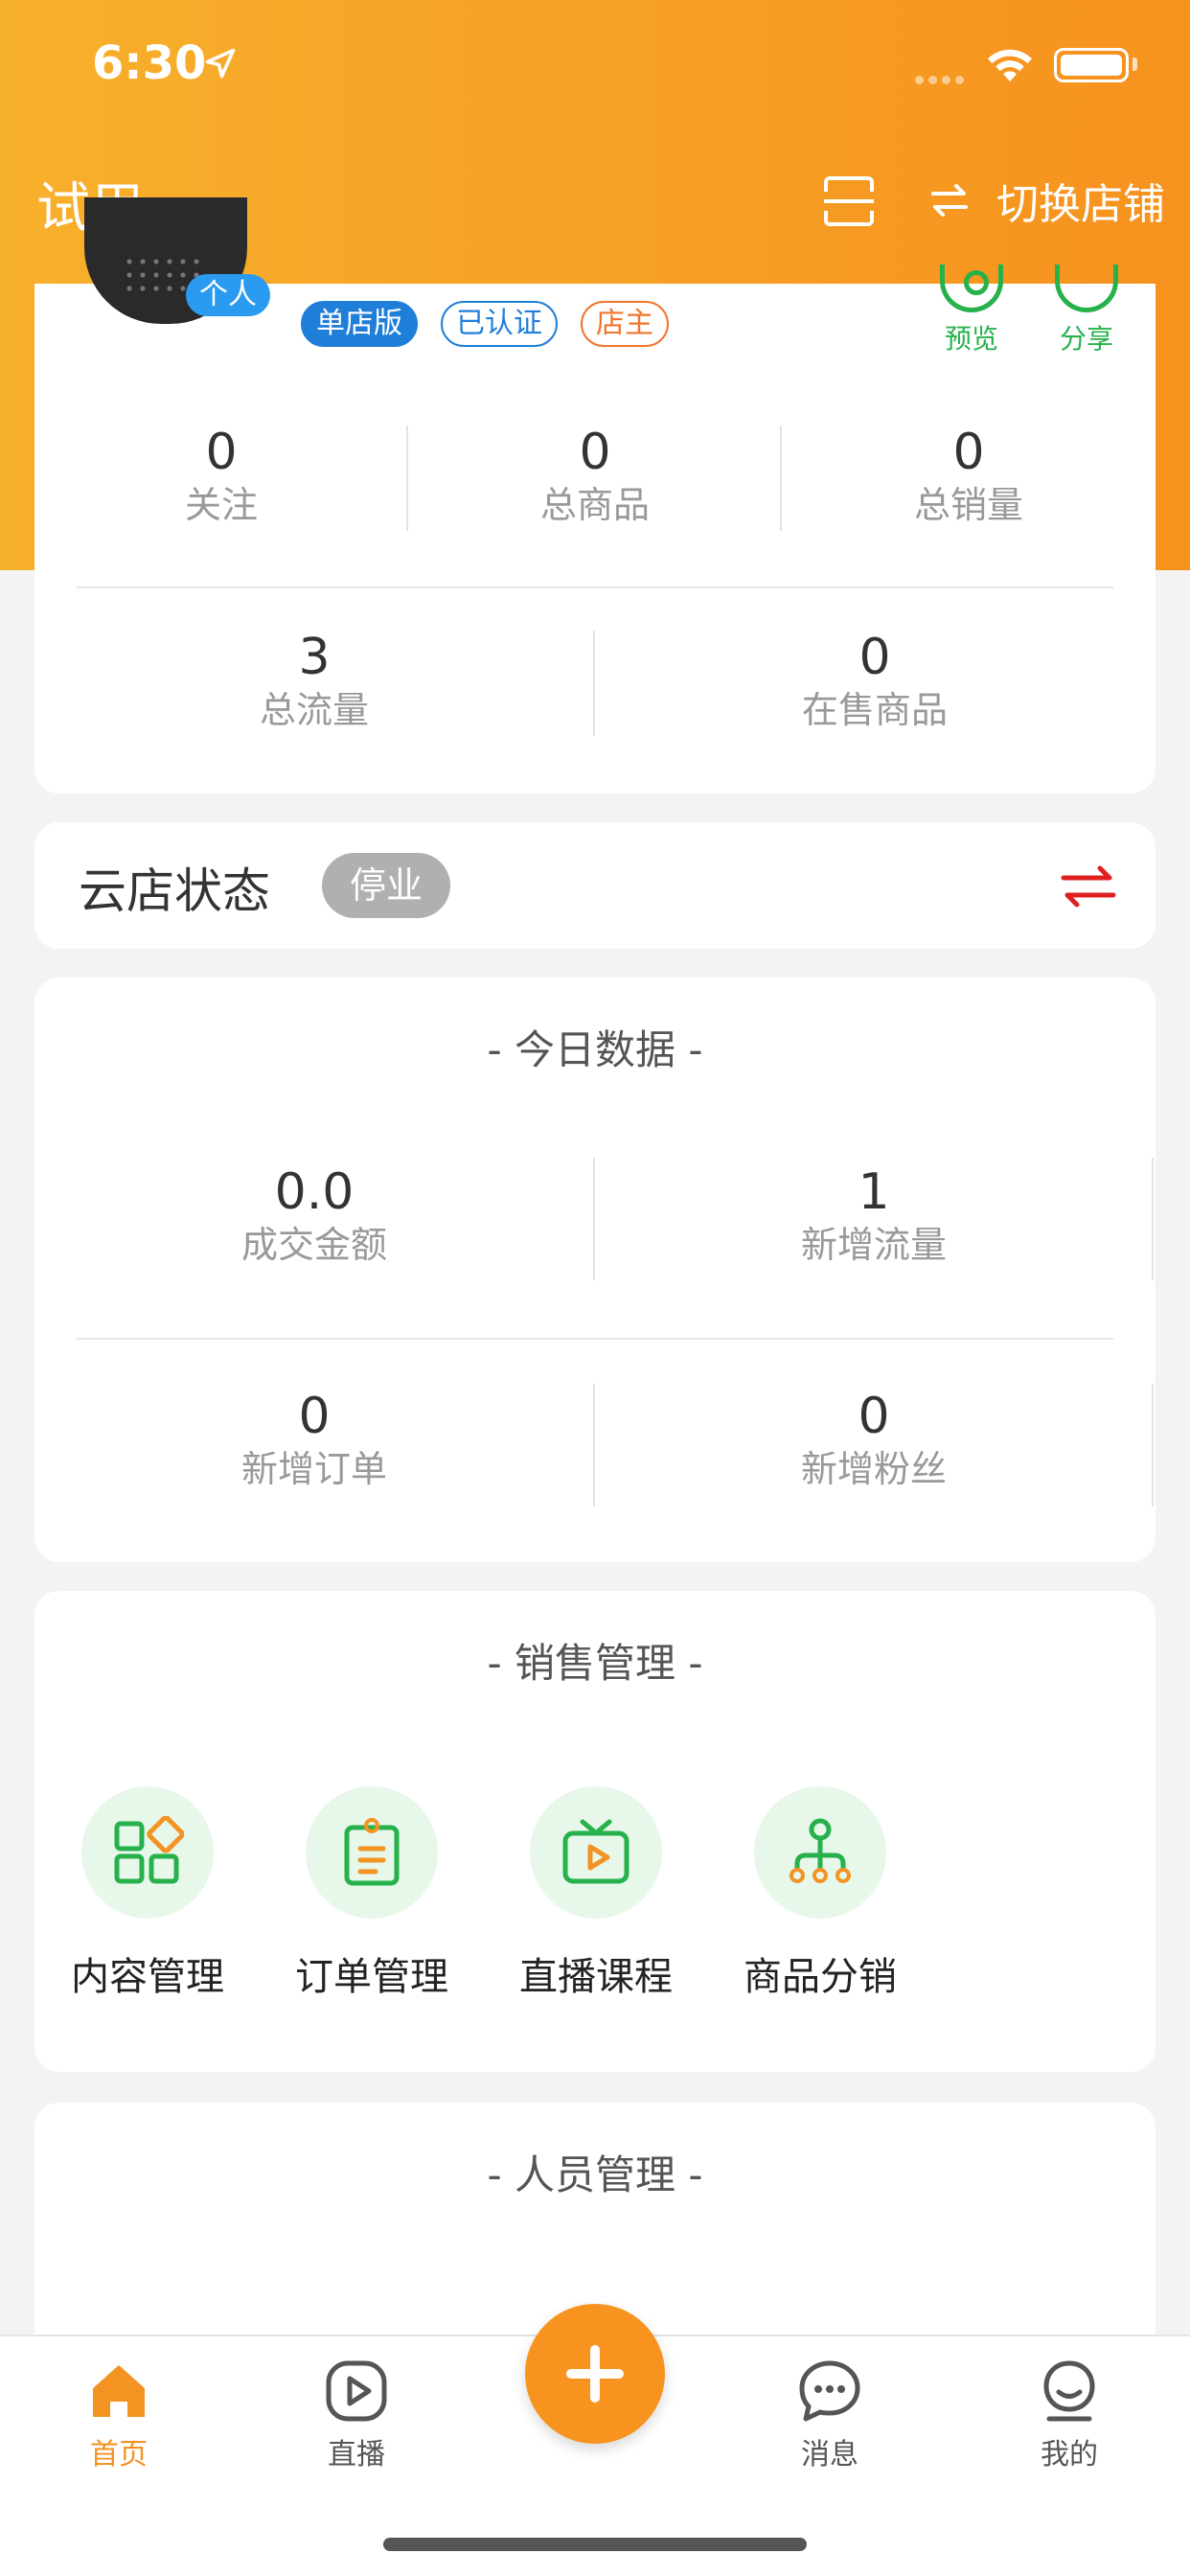  I want to click on stat-label: 新增订单, so click(313, 1469).